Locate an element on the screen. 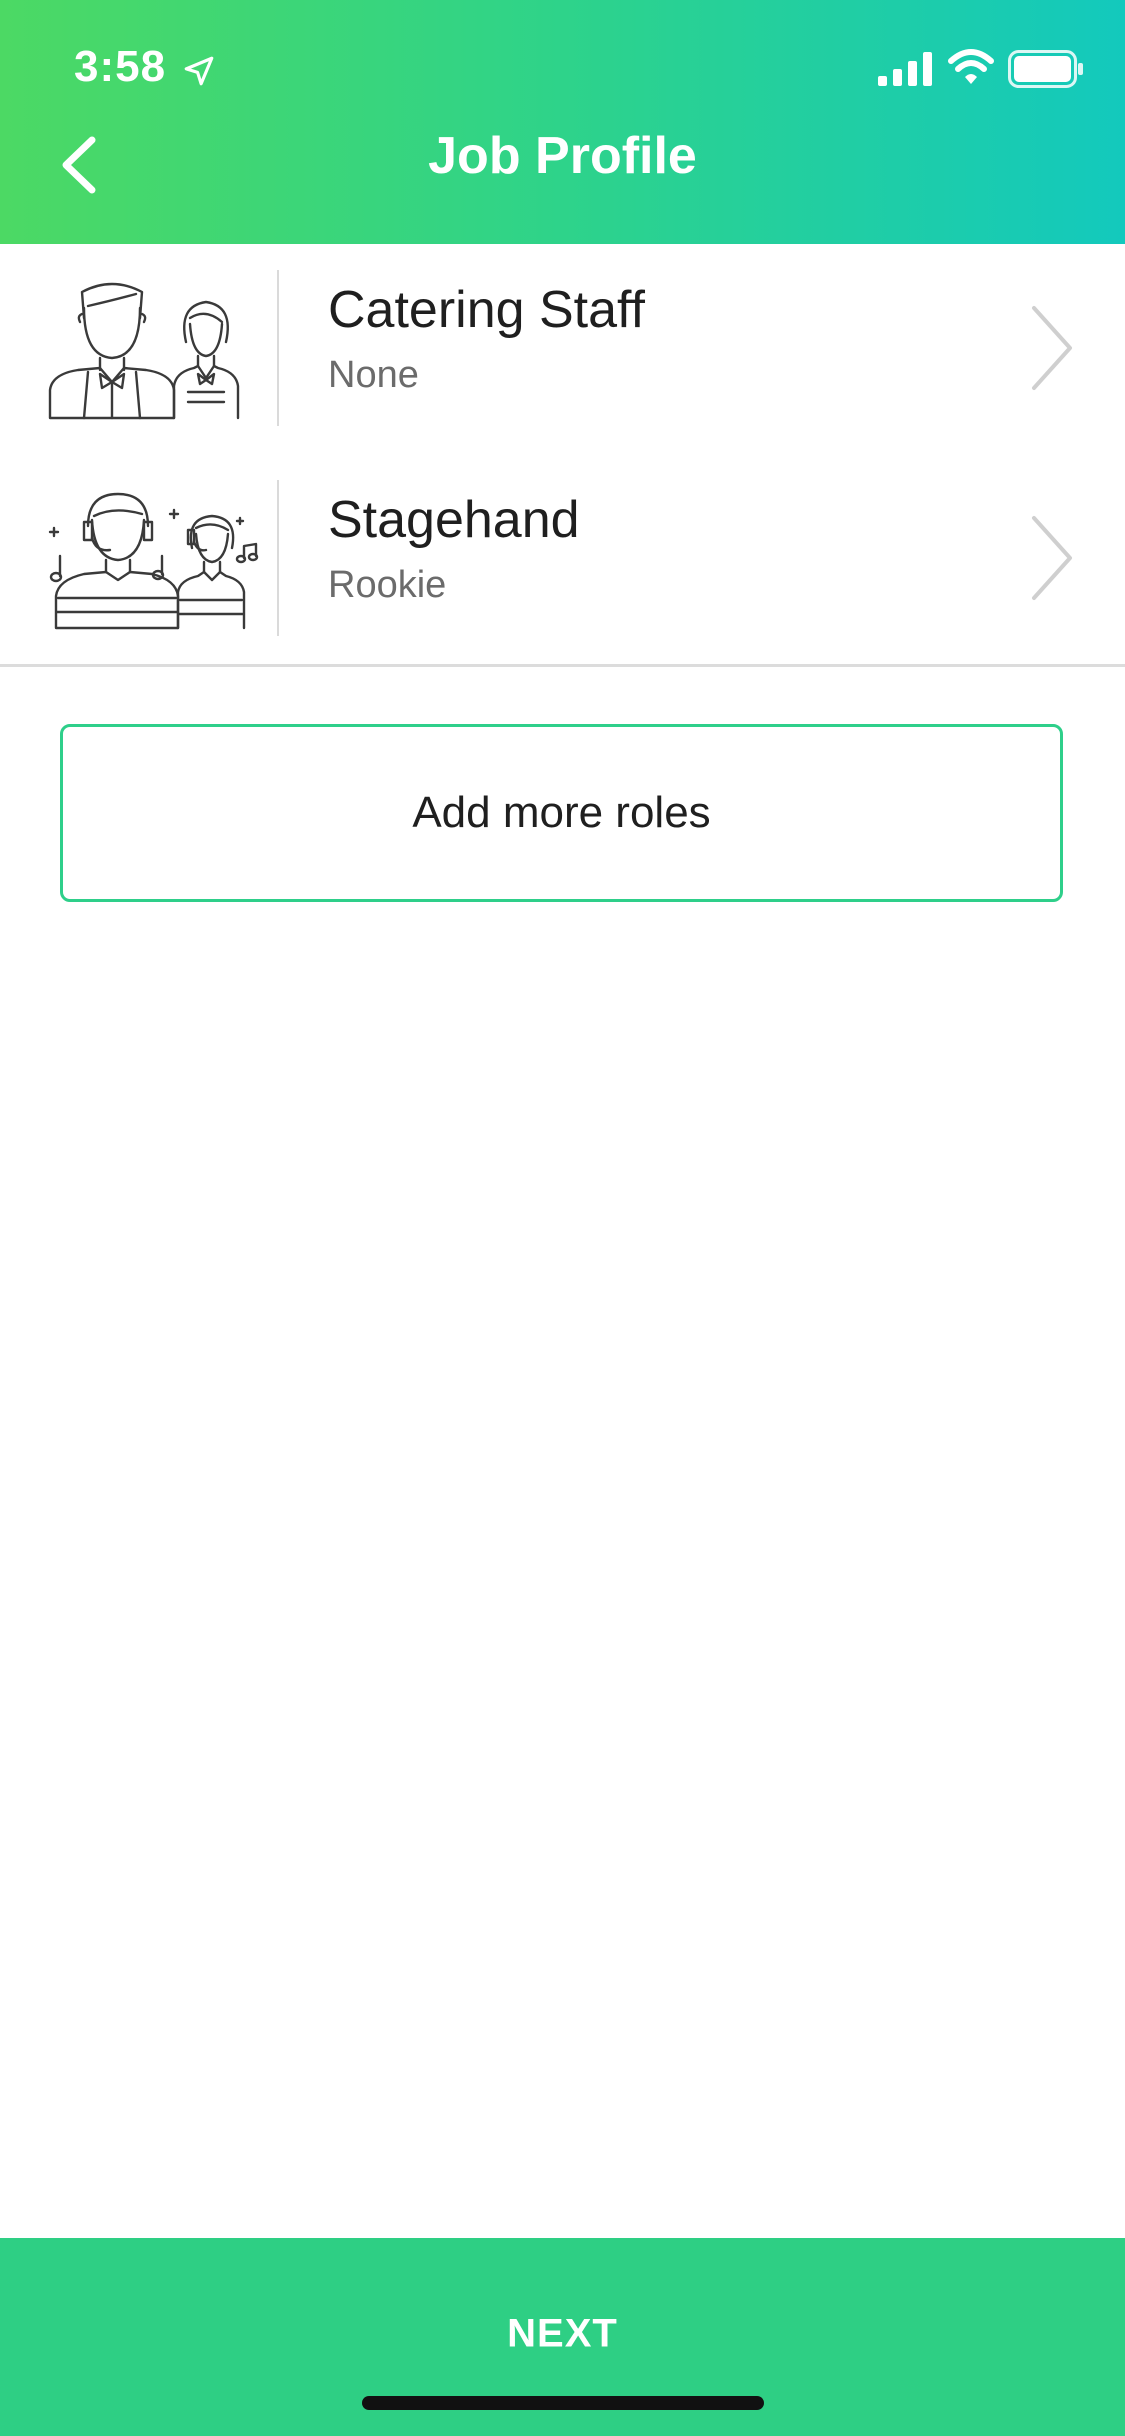  home-indicator is located at coordinates (563, 2403).